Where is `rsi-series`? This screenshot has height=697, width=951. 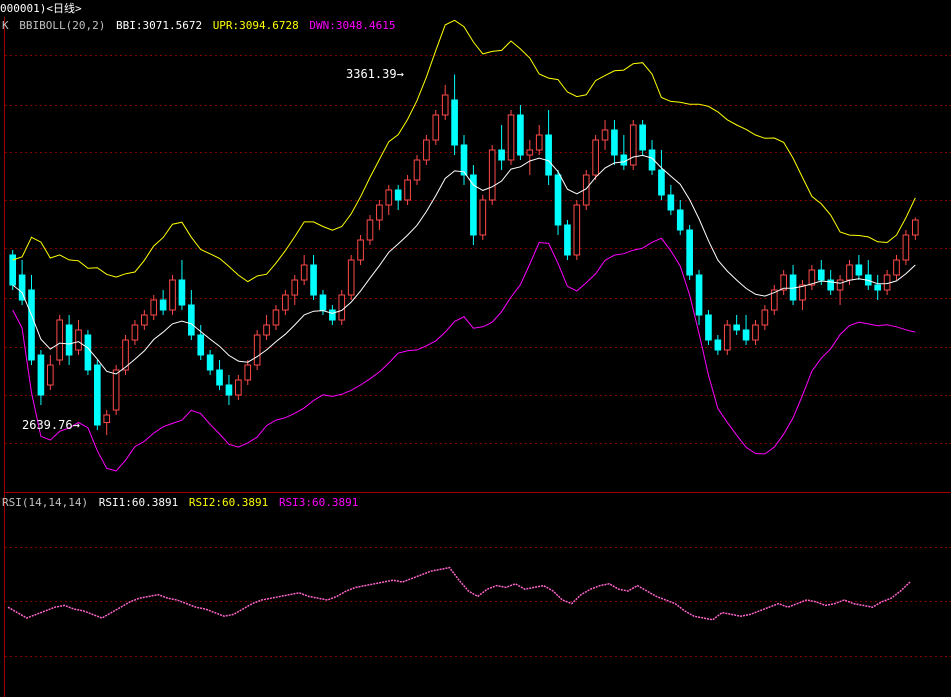
rsi-series is located at coordinates (459, 593).